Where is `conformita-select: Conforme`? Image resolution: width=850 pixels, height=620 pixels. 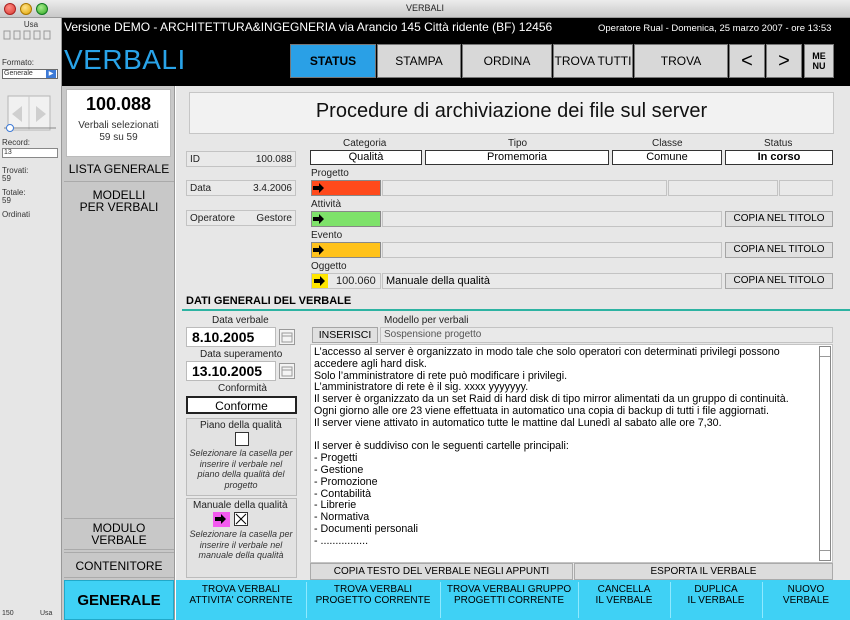 conformita-select: Conforme is located at coordinates (241, 405).